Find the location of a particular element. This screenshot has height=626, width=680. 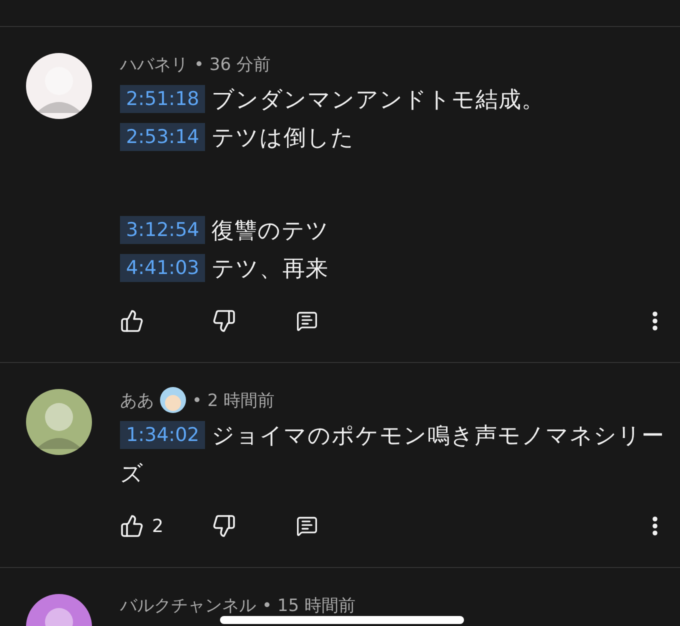

comment-text: 2:53:14 テツは倒した is located at coordinates (394, 138).